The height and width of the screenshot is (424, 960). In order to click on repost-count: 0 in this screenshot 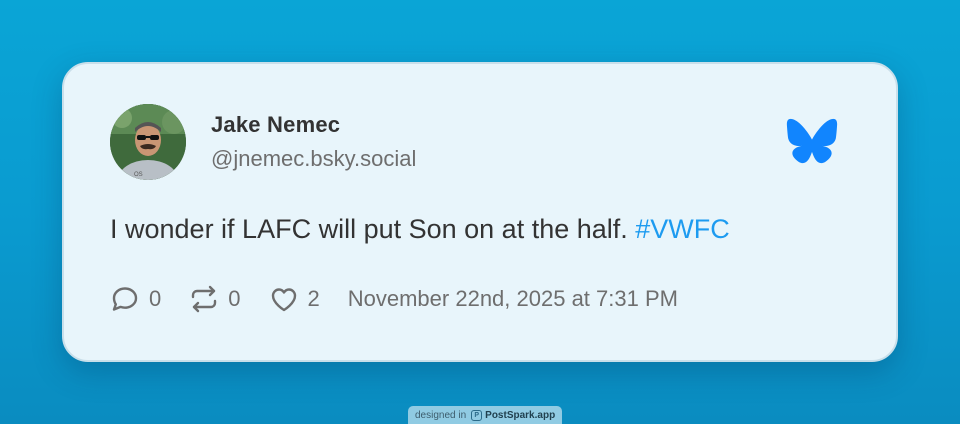, I will do `click(234, 298)`.